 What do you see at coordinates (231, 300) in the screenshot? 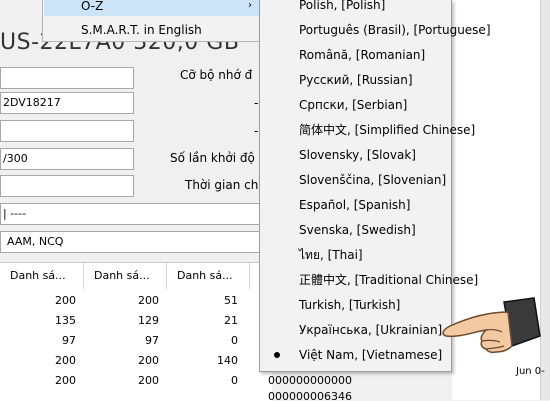
I see `table-cell: 51` at bounding box center [231, 300].